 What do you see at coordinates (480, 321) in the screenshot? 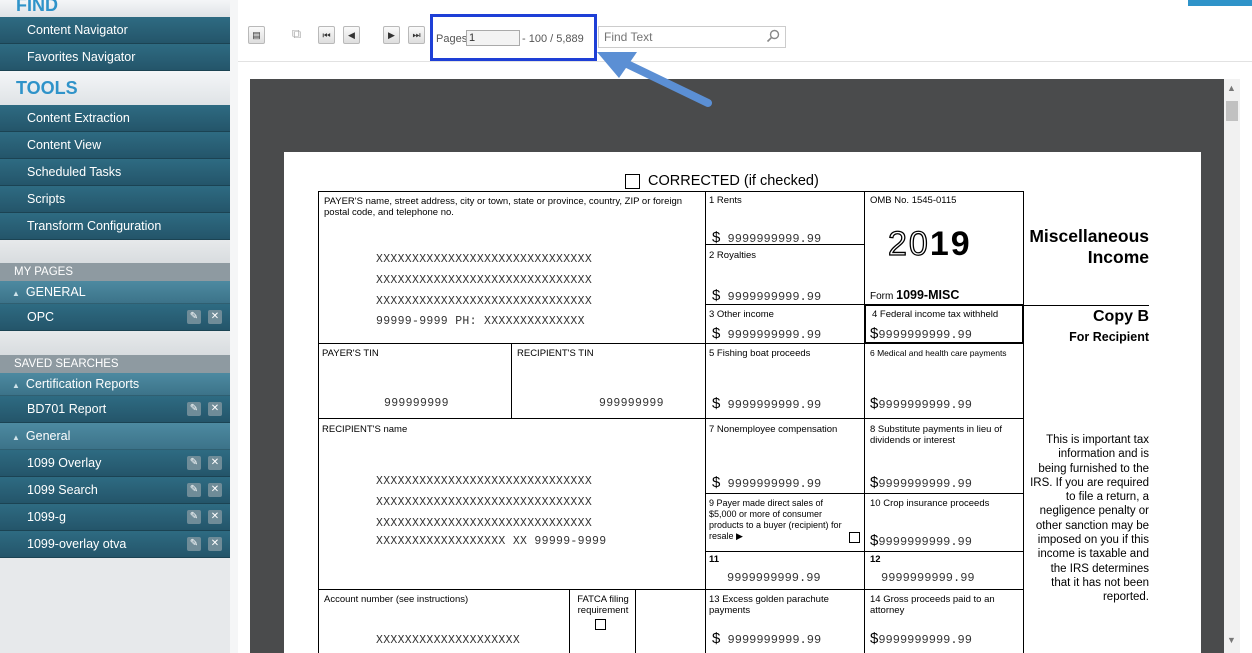
I see `payer-line: 99999-9999 PH: XXXXXXXXXXXXXX` at bounding box center [480, 321].